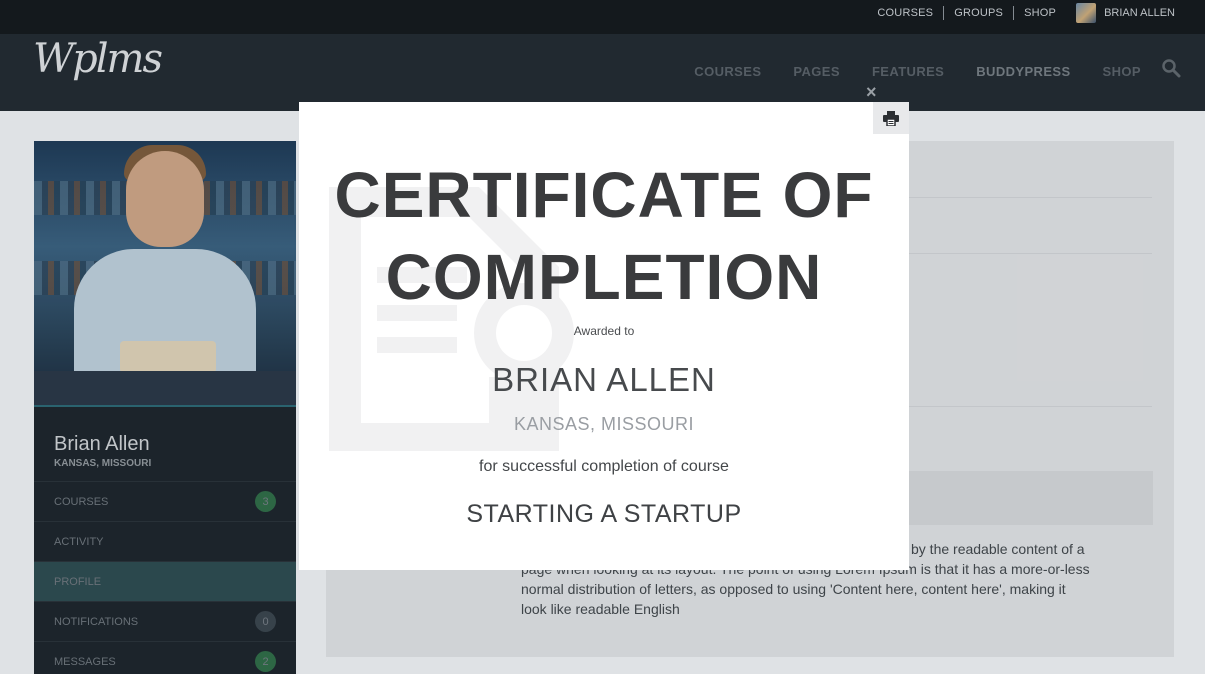 The height and width of the screenshot is (674, 1205). Describe the element at coordinates (604, 379) in the screenshot. I see `recipient-name: BRIAN ALLEN` at that location.